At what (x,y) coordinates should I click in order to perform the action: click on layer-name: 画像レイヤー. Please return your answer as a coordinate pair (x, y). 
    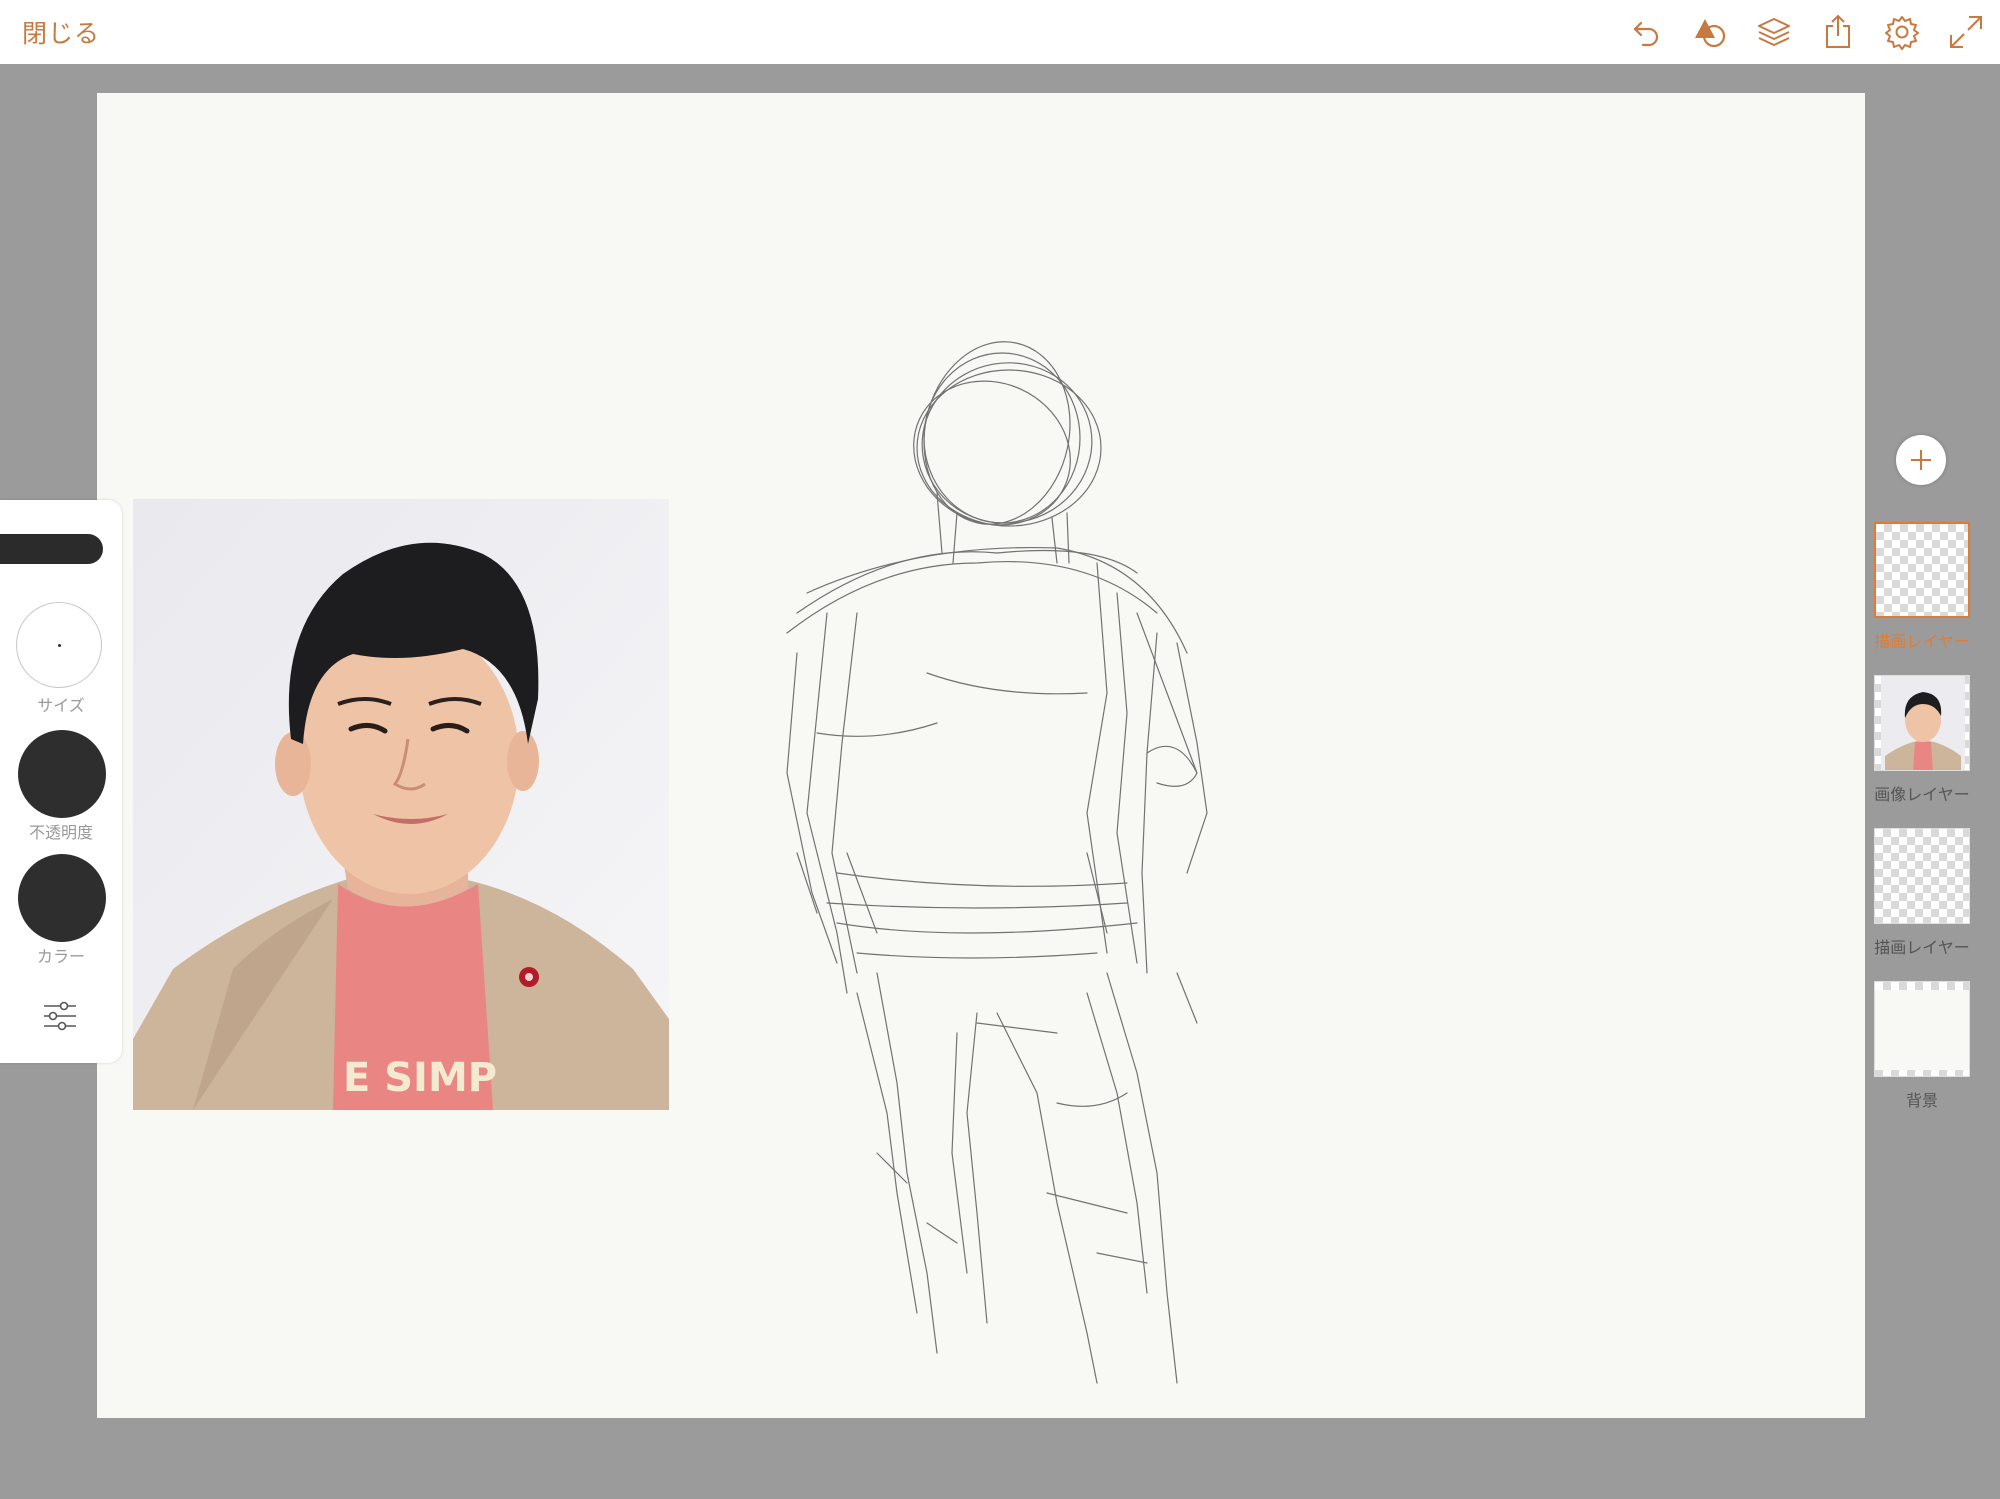
    Looking at the image, I should click on (1922, 794).